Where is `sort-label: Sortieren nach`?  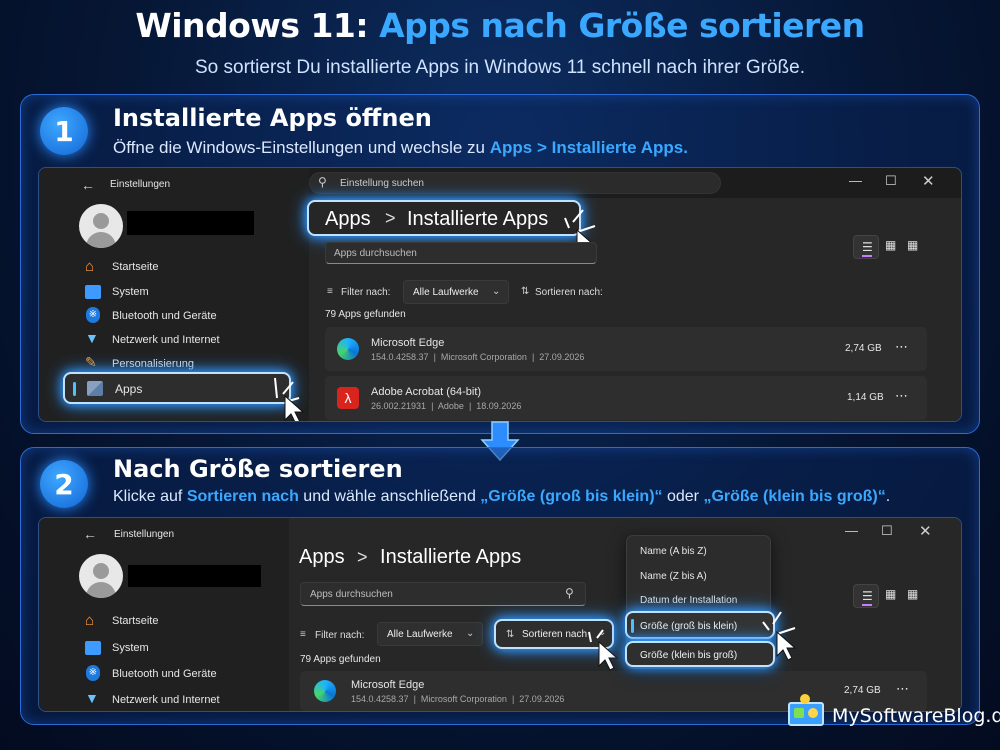
sort-label: Sortieren nach is located at coordinates (555, 634).